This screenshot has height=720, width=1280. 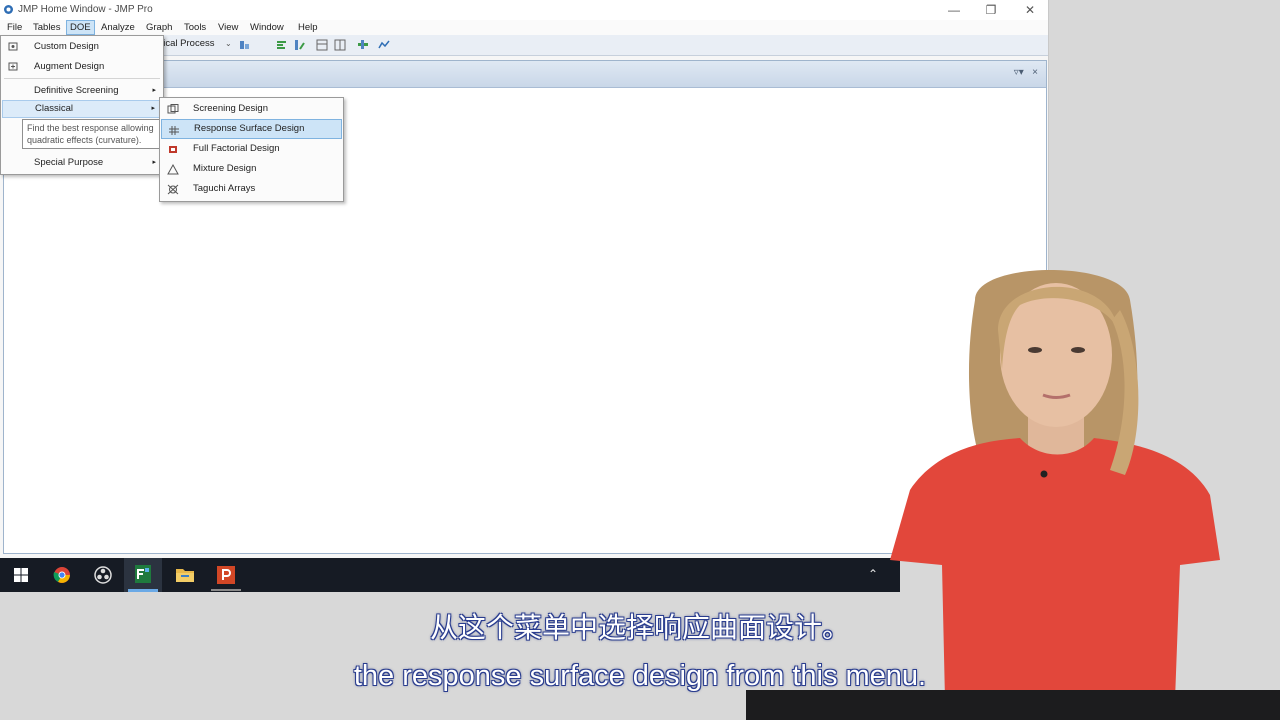 I want to click on menu-graph: Graph, so click(x=159, y=27).